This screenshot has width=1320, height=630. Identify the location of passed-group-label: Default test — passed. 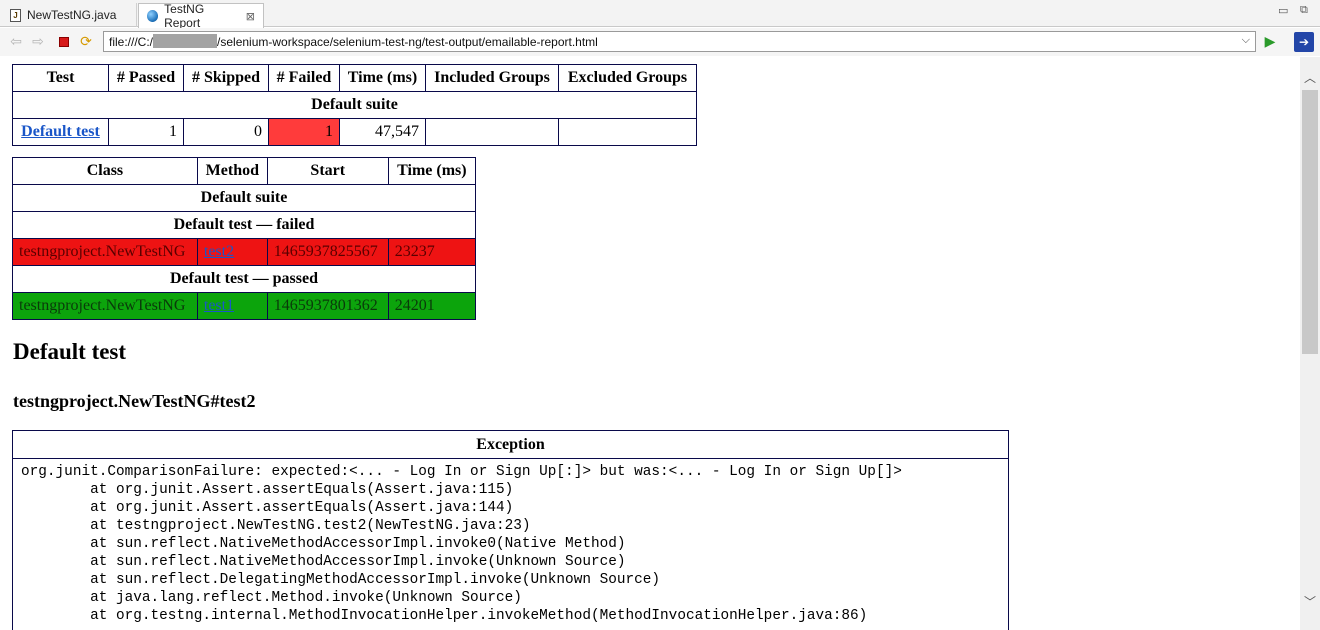
(244, 279).